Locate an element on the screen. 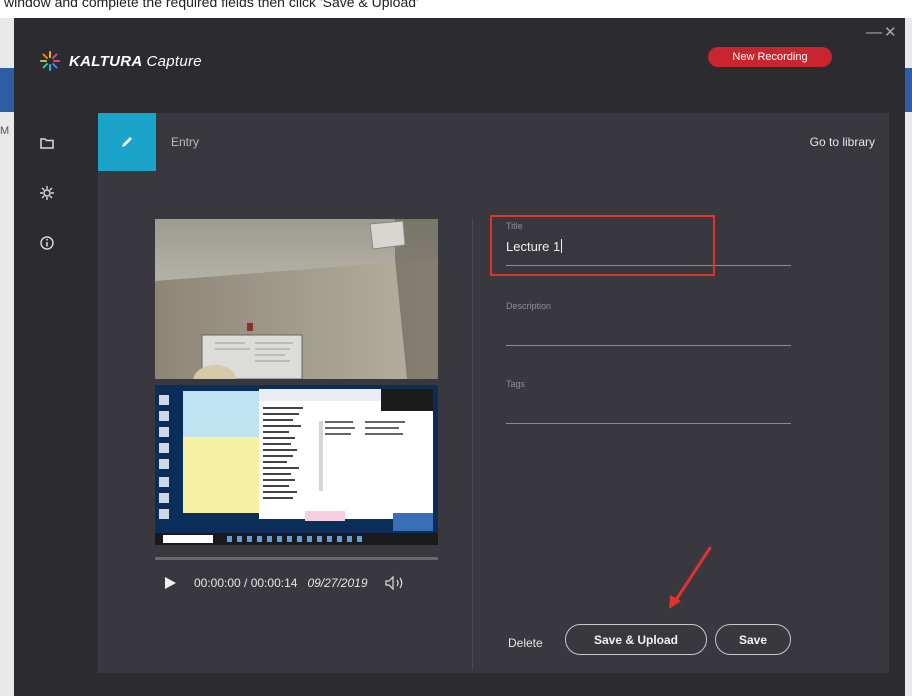 The height and width of the screenshot is (696, 912). close-button: ✕ is located at coordinates (891, 32).